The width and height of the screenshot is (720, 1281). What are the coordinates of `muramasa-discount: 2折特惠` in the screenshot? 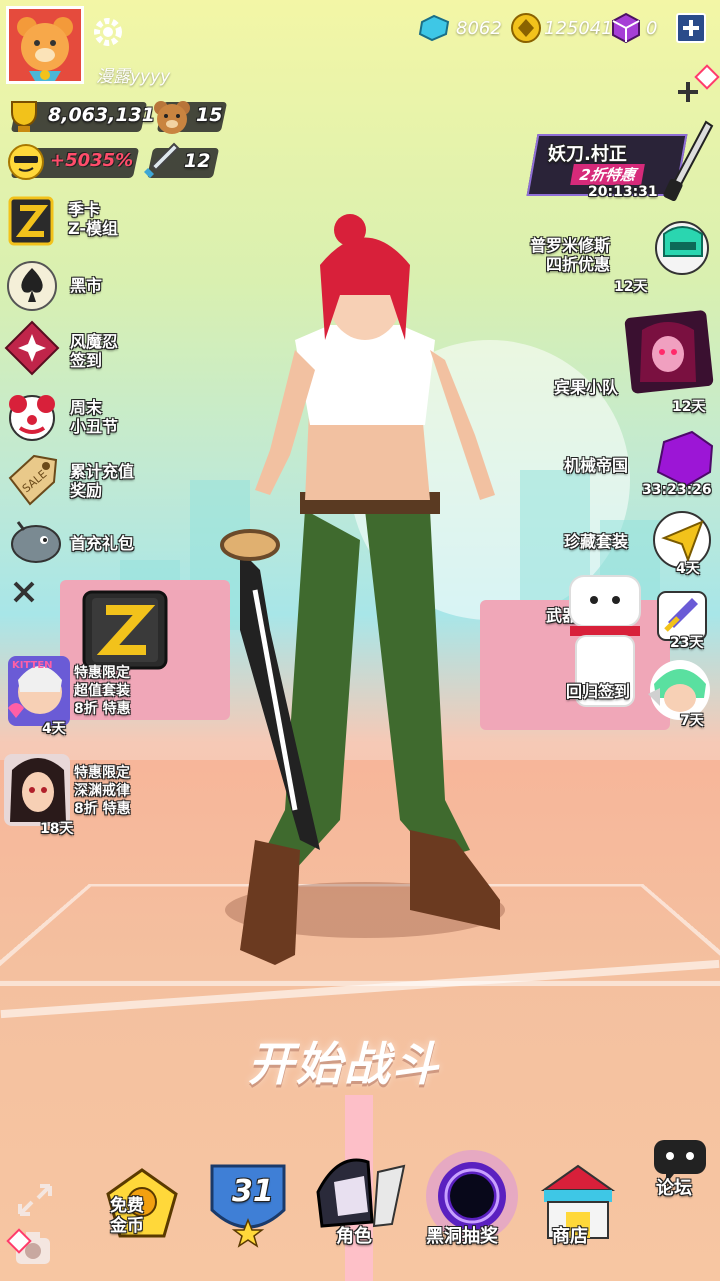 It's located at (608, 174).